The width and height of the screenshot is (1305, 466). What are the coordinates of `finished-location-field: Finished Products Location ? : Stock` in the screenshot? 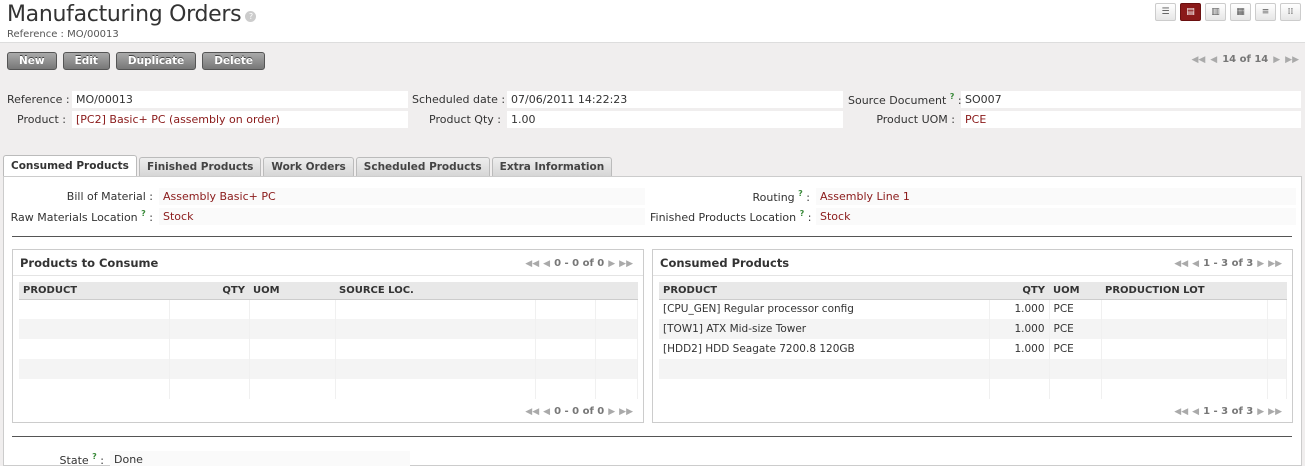 It's located at (973, 216).